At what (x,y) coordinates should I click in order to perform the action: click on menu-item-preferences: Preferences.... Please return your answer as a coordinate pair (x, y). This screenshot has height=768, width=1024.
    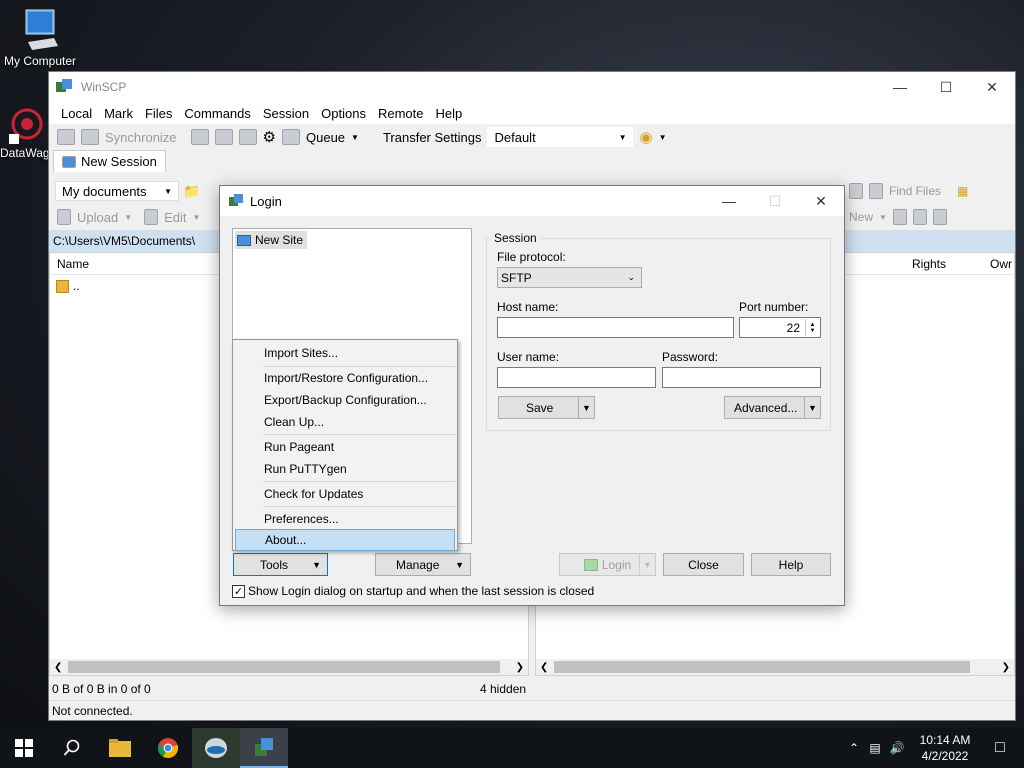
    Looking at the image, I should click on (345, 519).